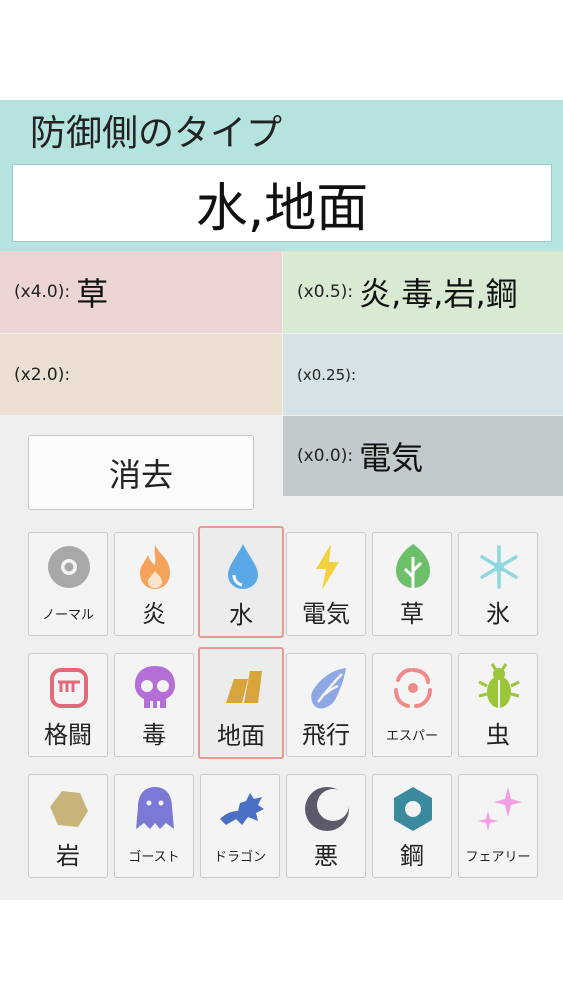 The image size is (563, 1000). What do you see at coordinates (412, 614) in the screenshot?
I see `type-label: 草` at bounding box center [412, 614].